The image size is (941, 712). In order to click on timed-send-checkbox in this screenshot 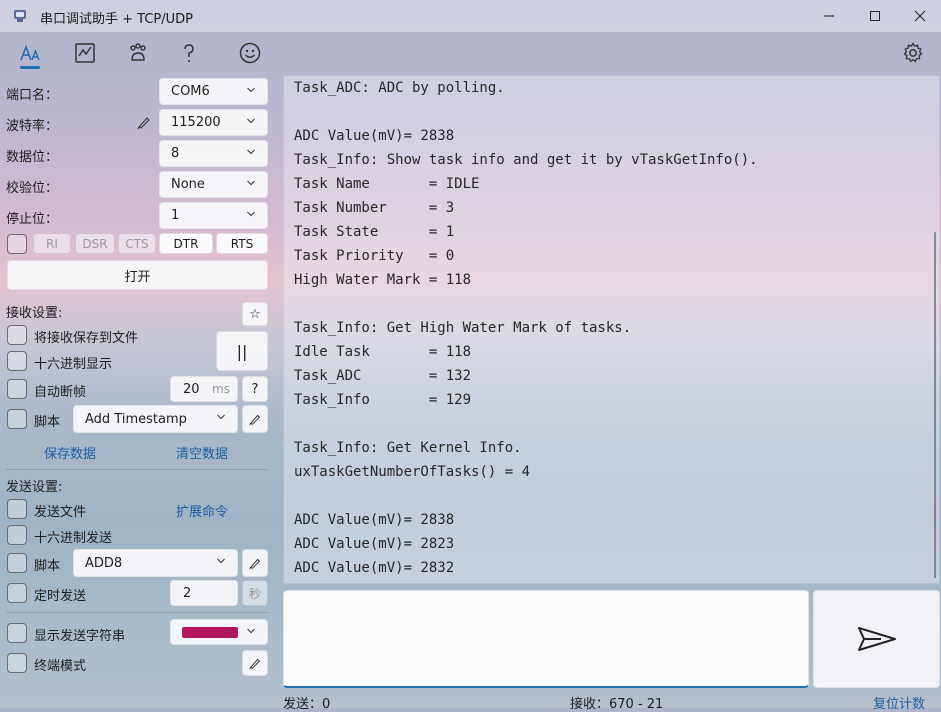, I will do `click(17, 593)`.